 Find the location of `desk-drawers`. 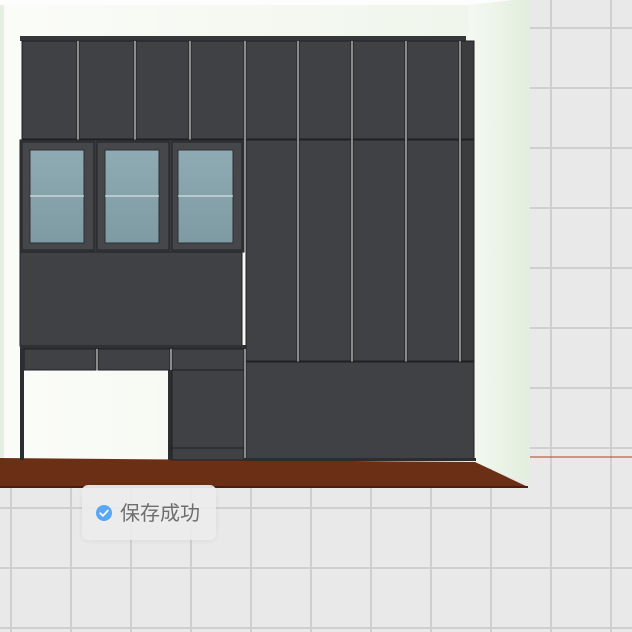

desk-drawers is located at coordinates (134, 359).